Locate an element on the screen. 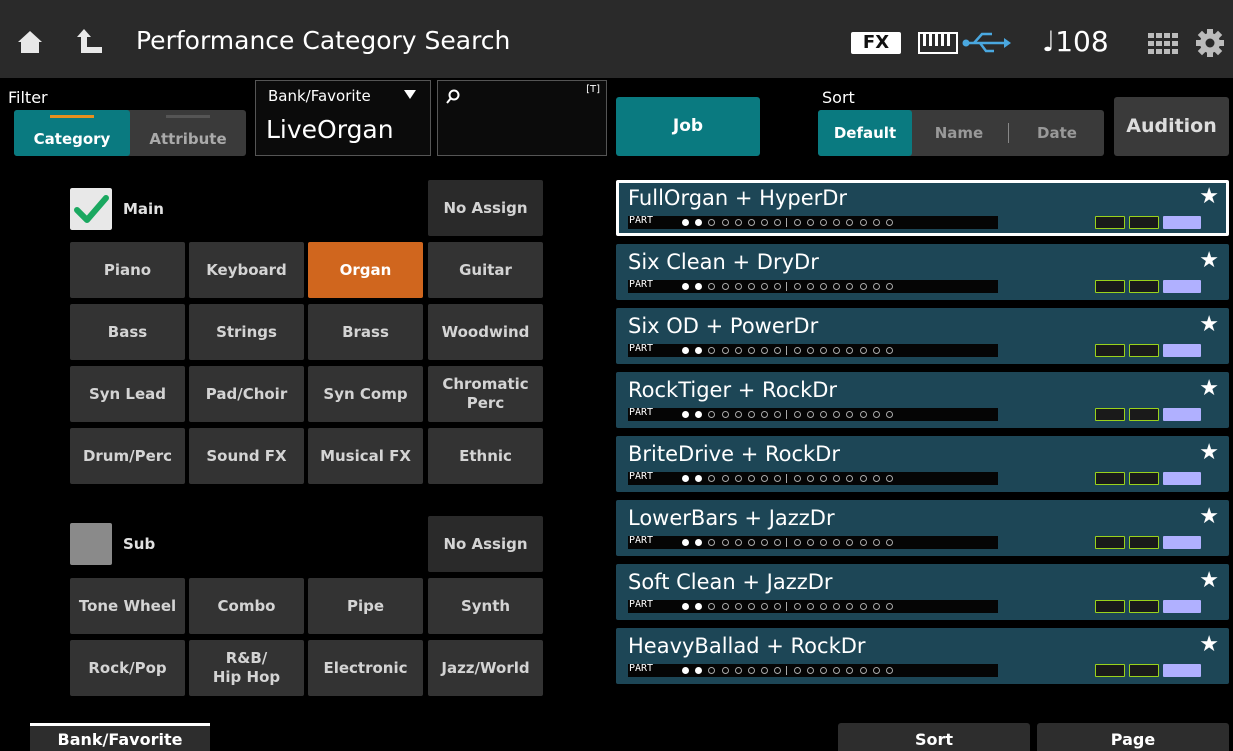  main-category-strings: Strings is located at coordinates (246, 332).